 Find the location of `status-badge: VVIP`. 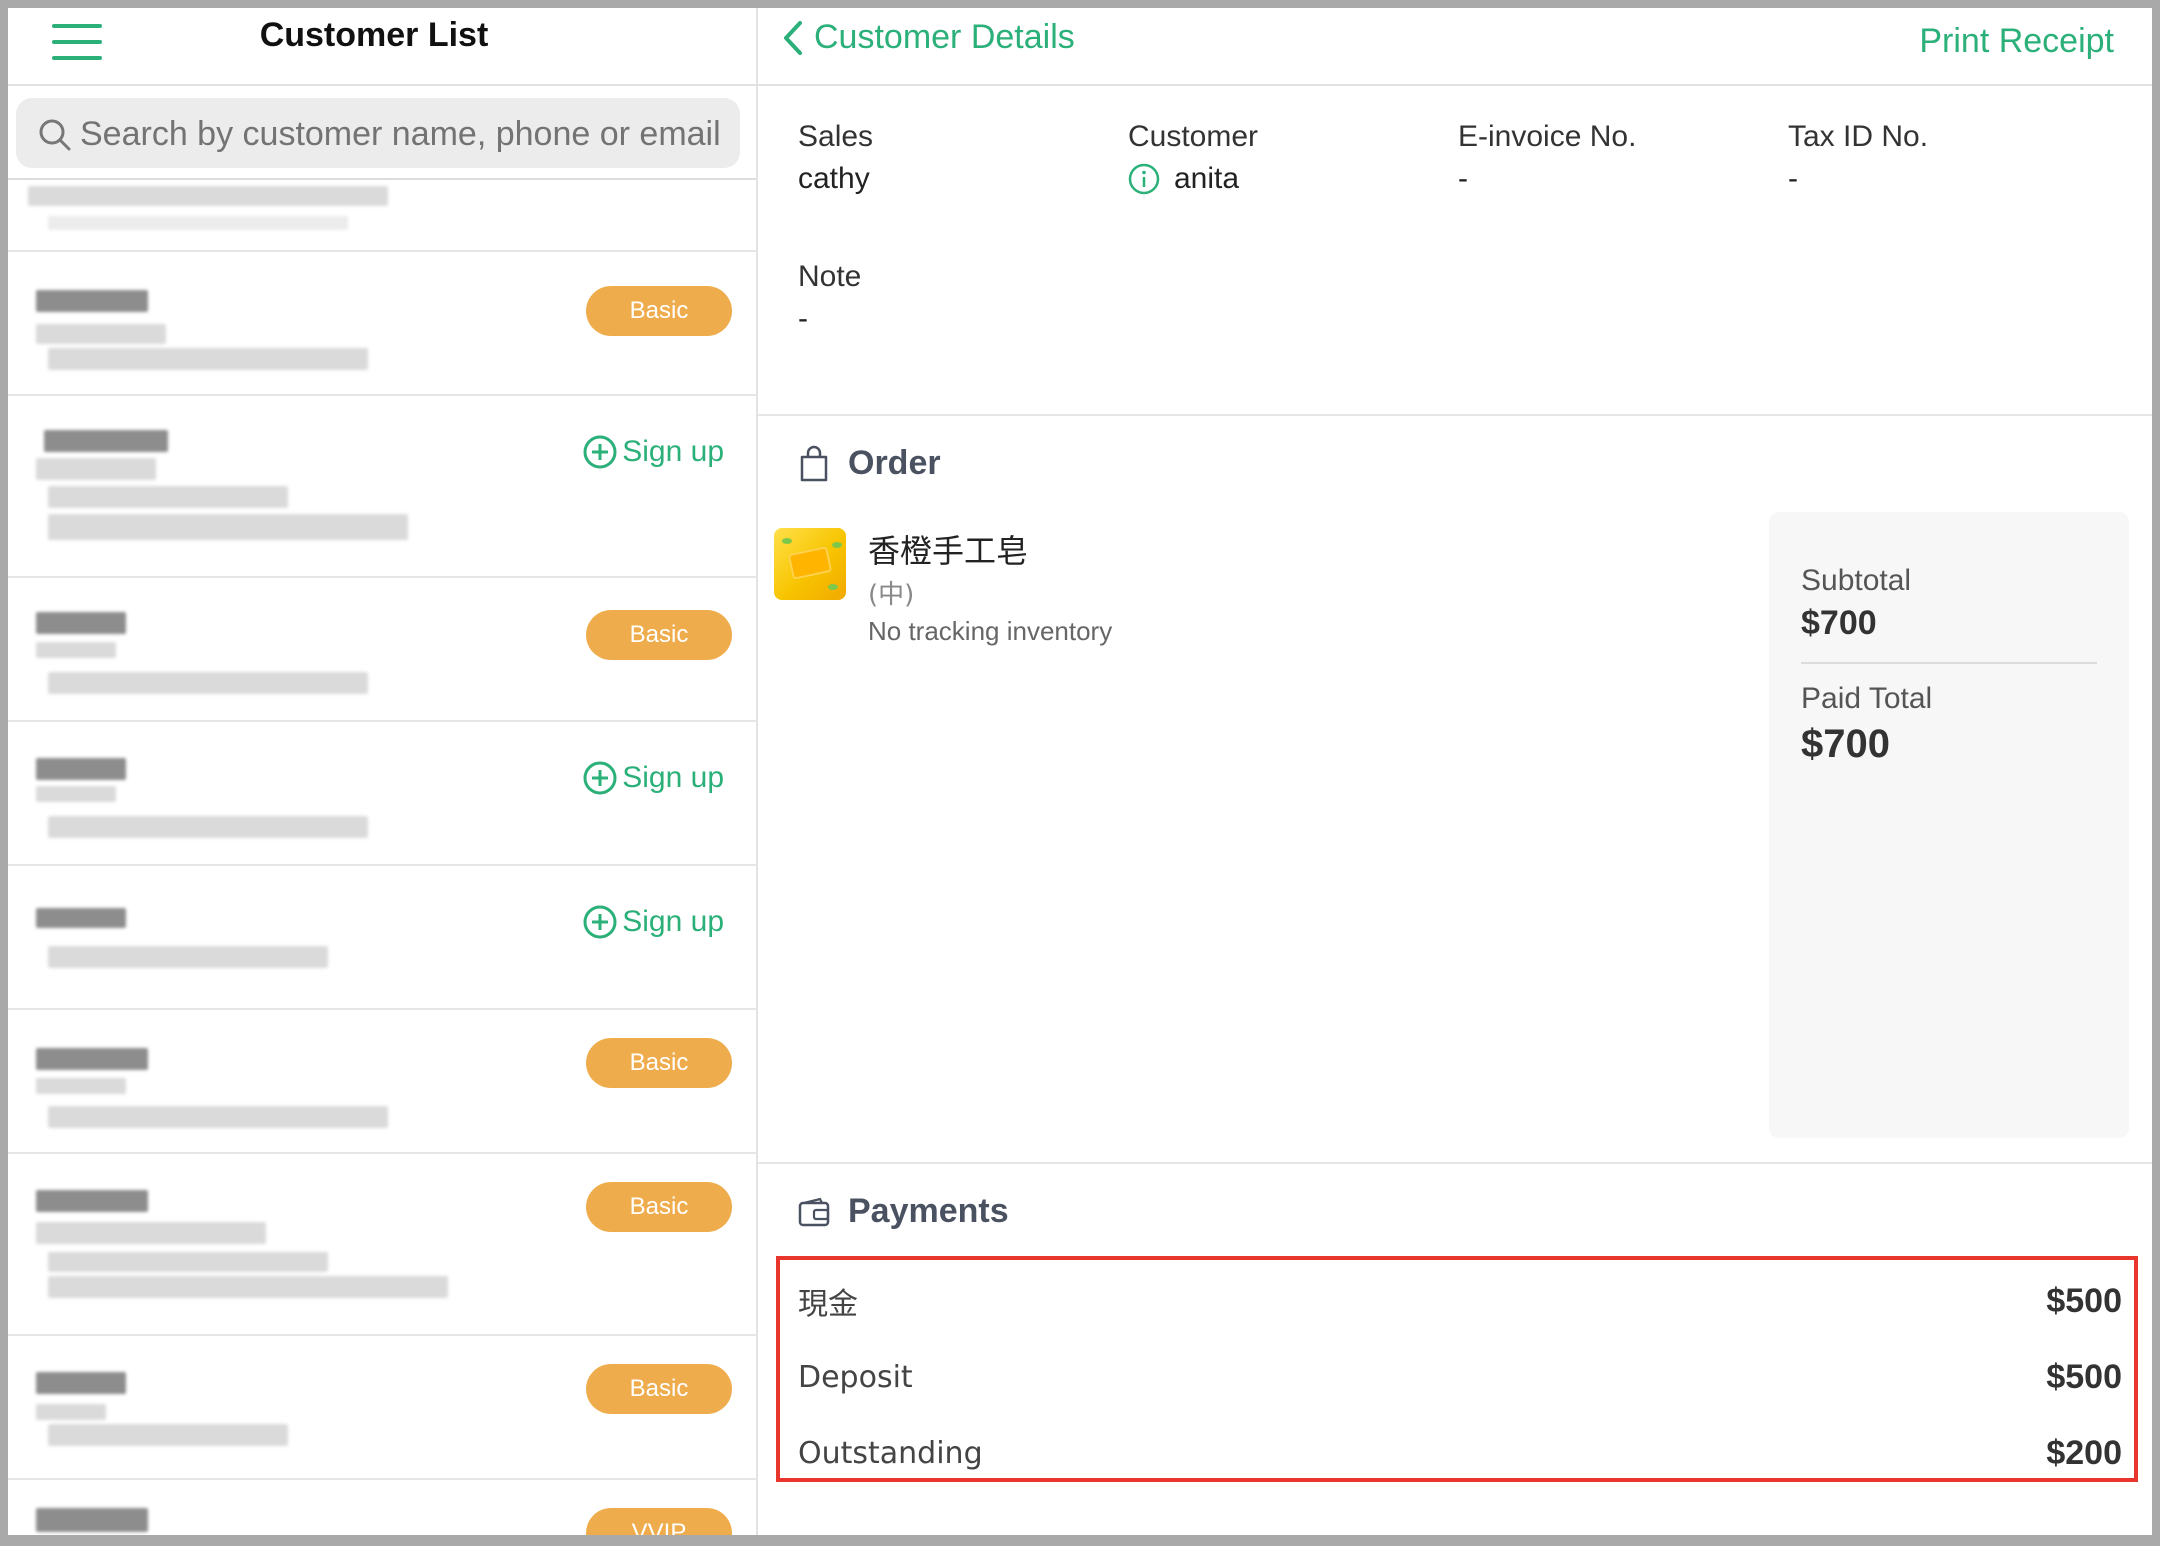

status-badge: VVIP is located at coordinates (659, 1521).